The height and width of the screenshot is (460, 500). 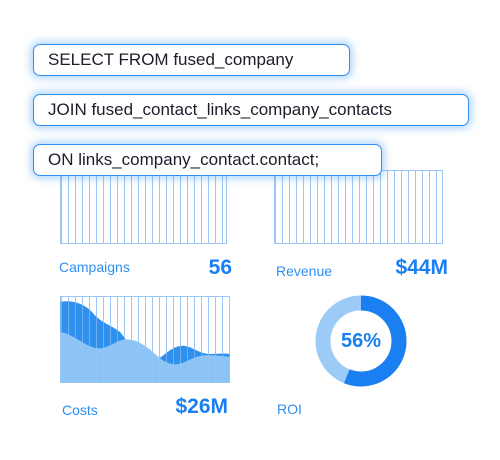 What do you see at coordinates (220, 267) in the screenshot?
I see `campaigns-value: 56` at bounding box center [220, 267].